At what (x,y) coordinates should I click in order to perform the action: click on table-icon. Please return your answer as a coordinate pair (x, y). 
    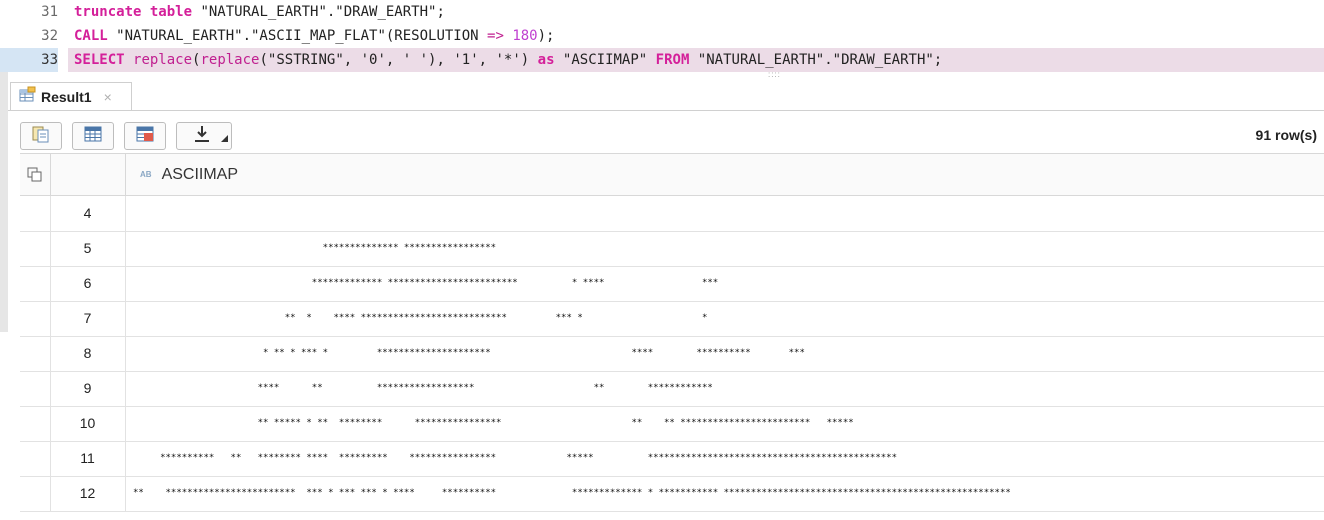
    Looking at the image, I should click on (145, 136).